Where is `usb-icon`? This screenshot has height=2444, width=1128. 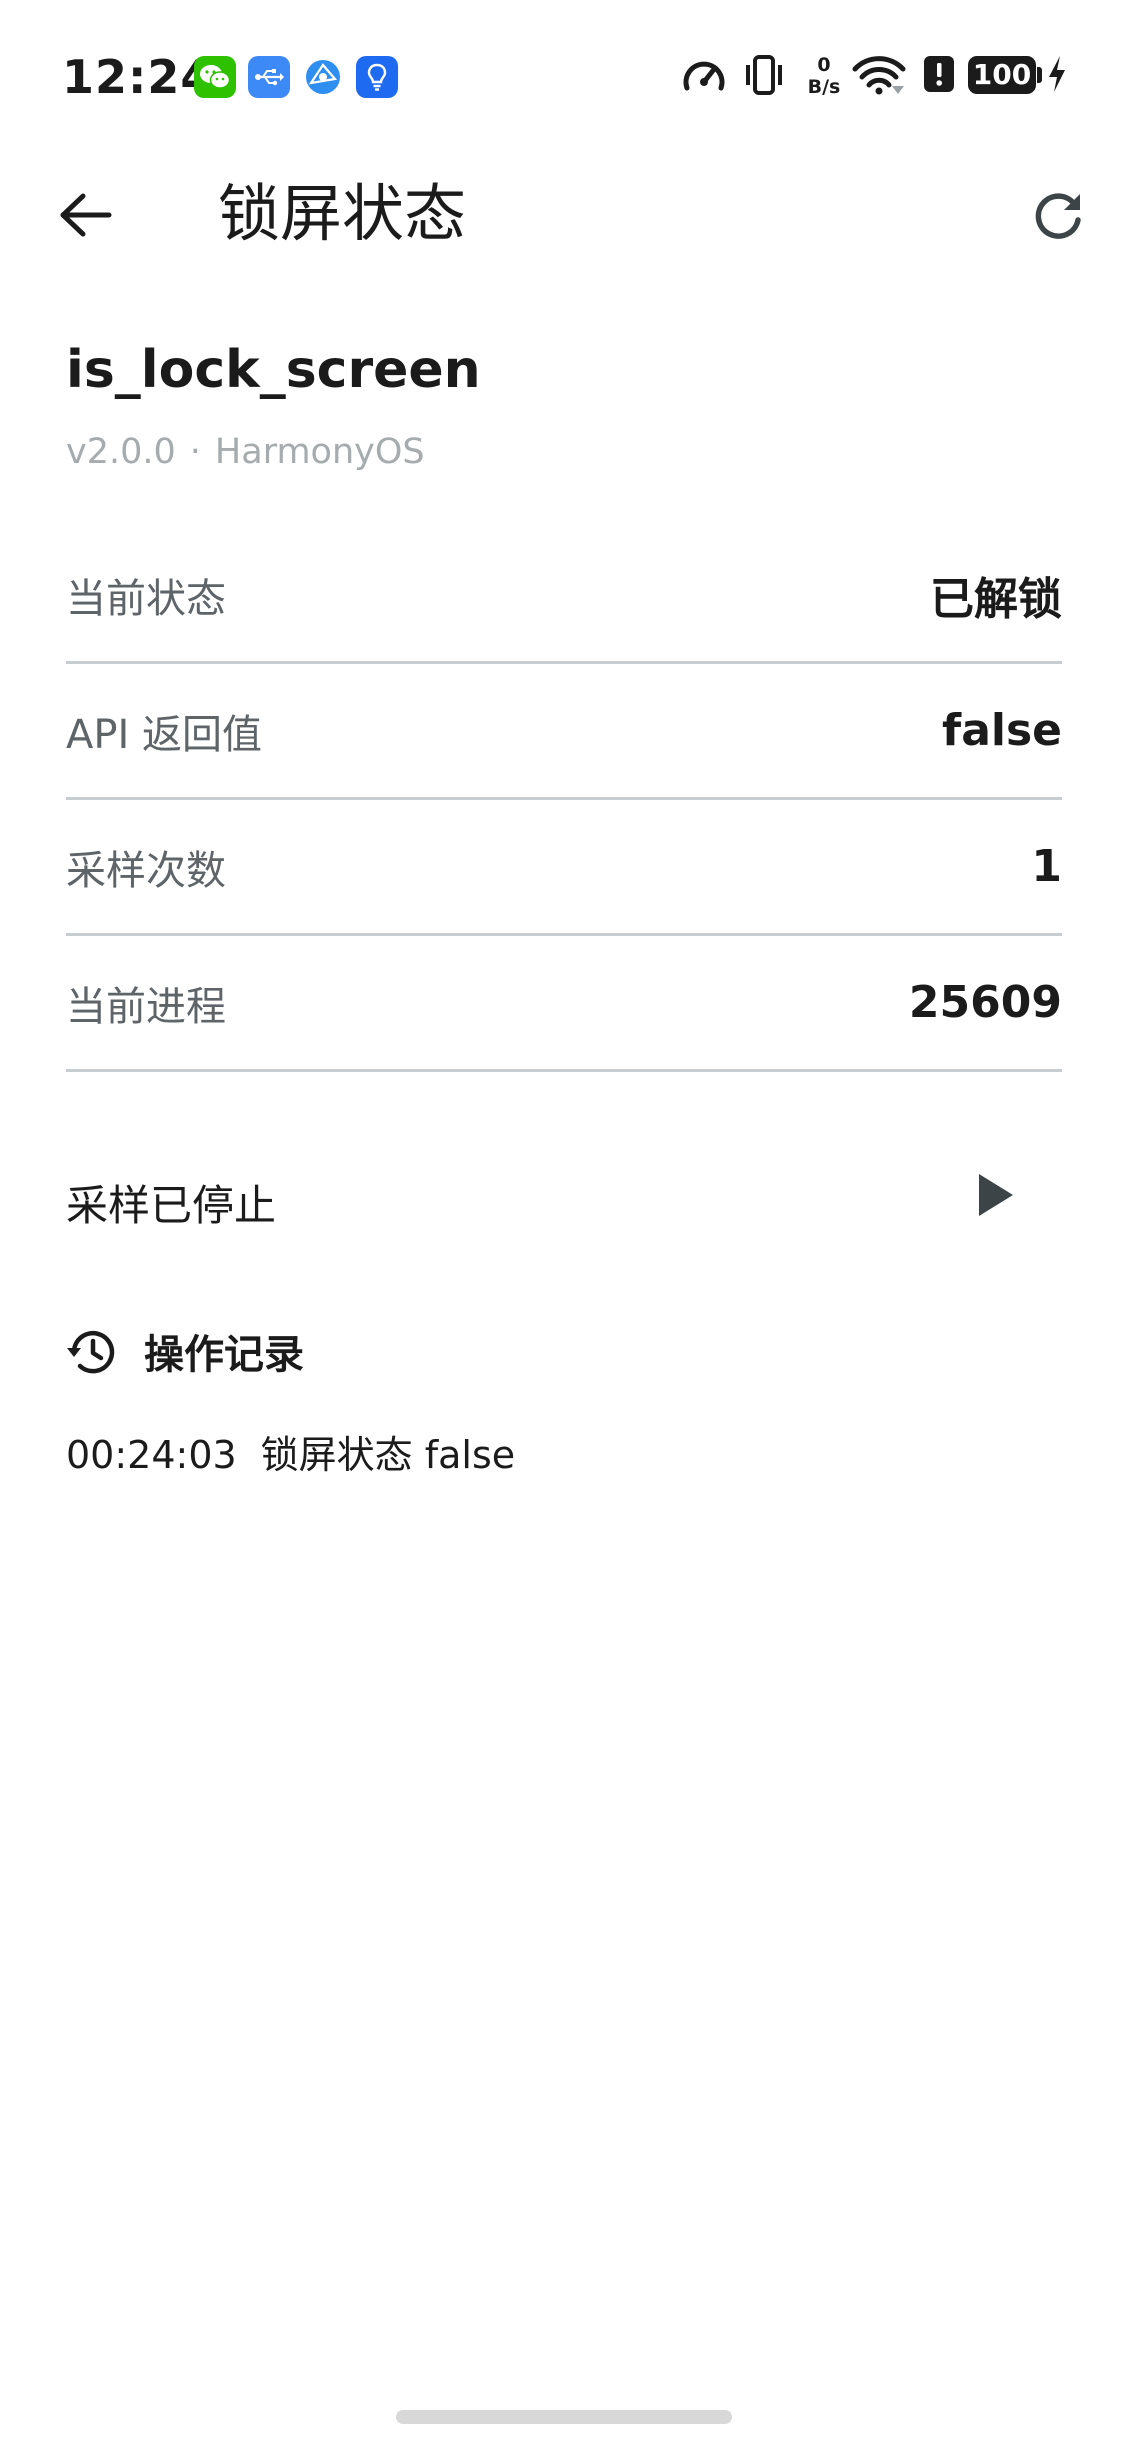 usb-icon is located at coordinates (269, 77).